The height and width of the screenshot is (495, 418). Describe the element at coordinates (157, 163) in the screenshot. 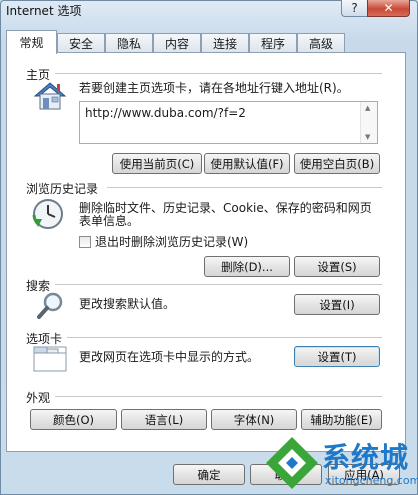

I see `use-current-button: 使用当前页(C)` at that location.